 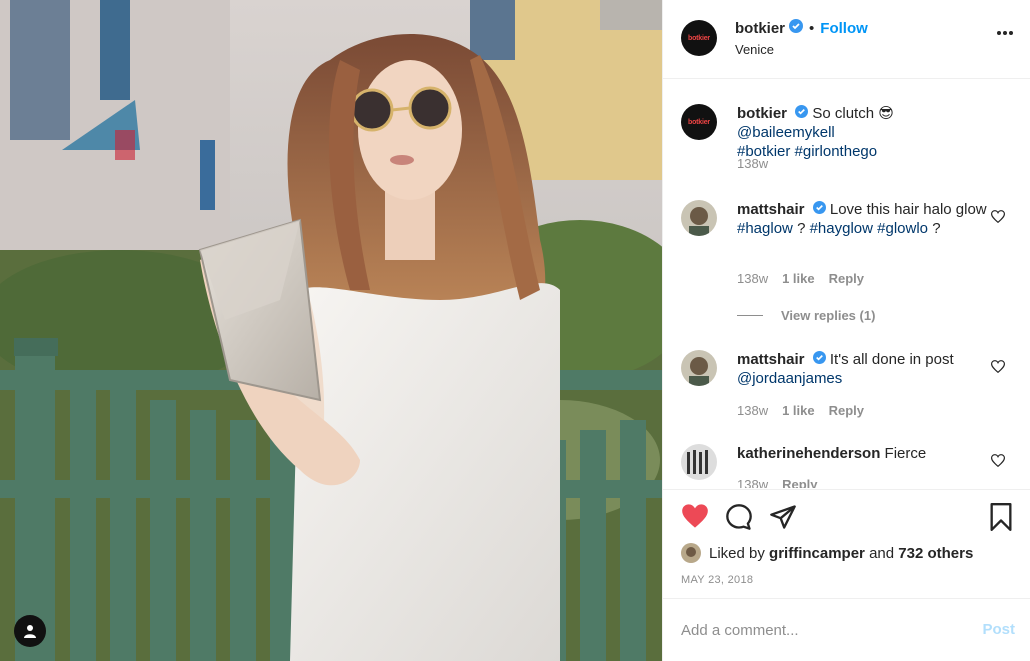 I want to click on view-replies-button: View replies (1), so click(x=806, y=315).